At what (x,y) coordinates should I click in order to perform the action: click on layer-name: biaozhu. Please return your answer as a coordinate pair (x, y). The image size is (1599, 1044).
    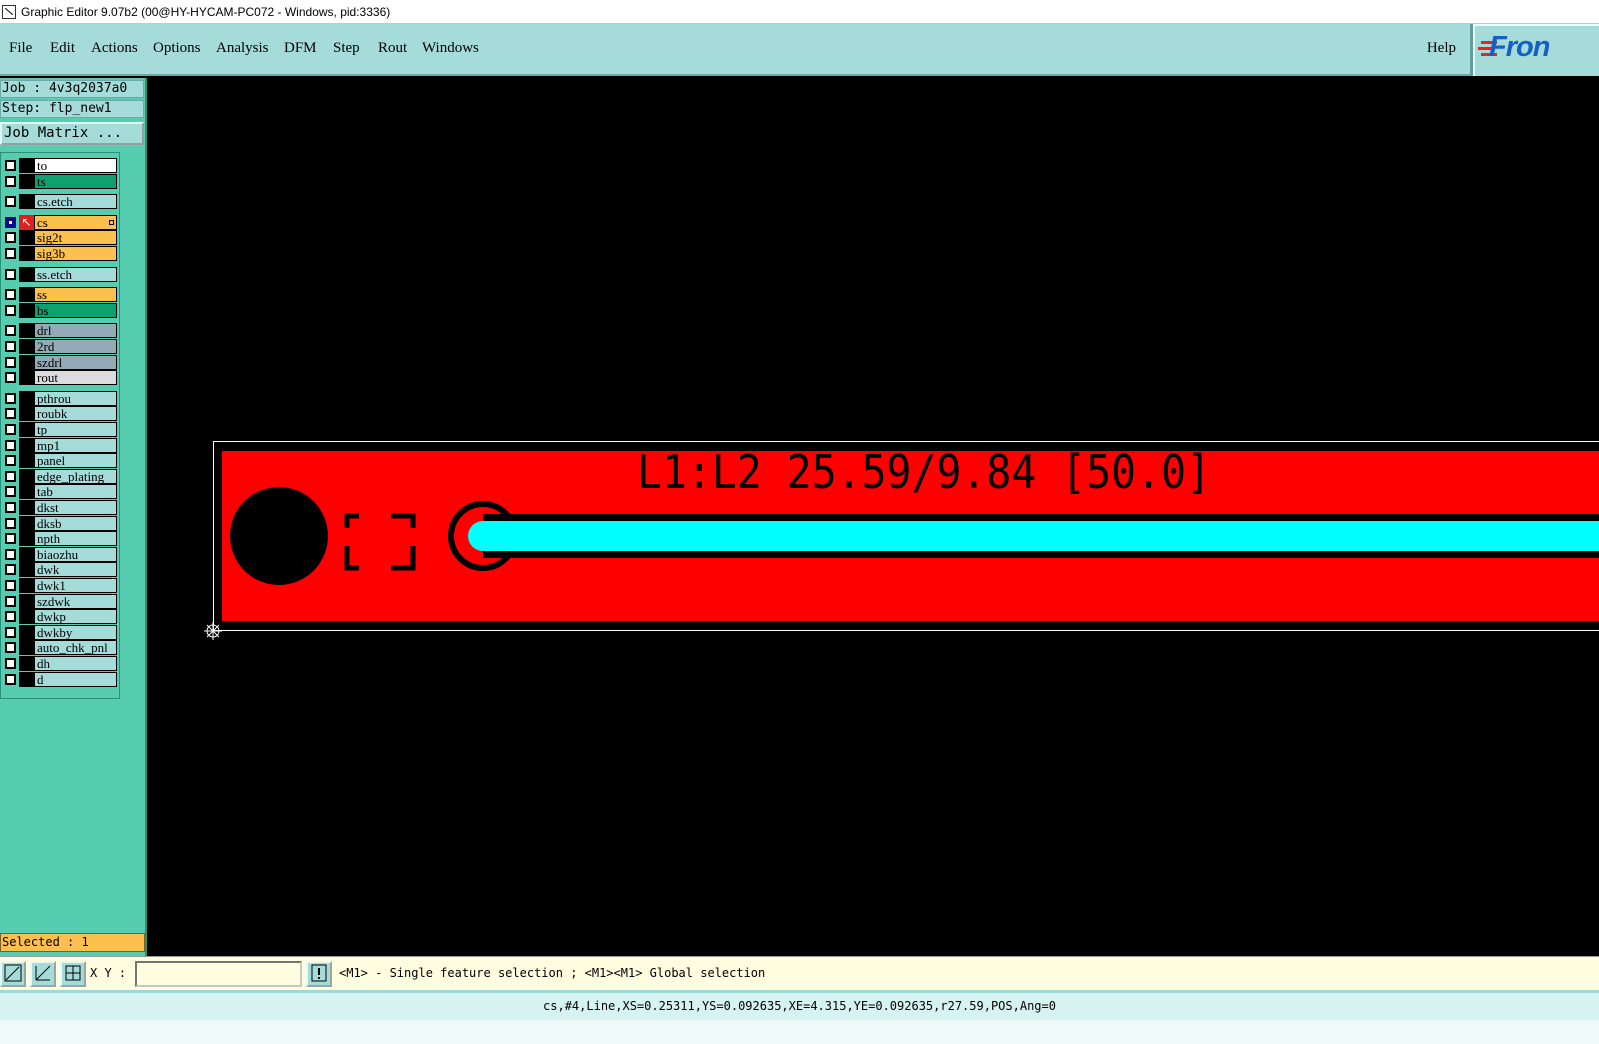
    Looking at the image, I should click on (75, 554).